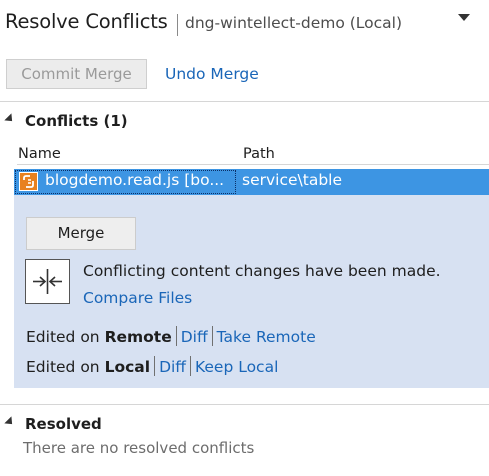 Image resolution: width=489 pixels, height=476 pixels. I want to click on remote-diff-link: Diff, so click(194, 337).